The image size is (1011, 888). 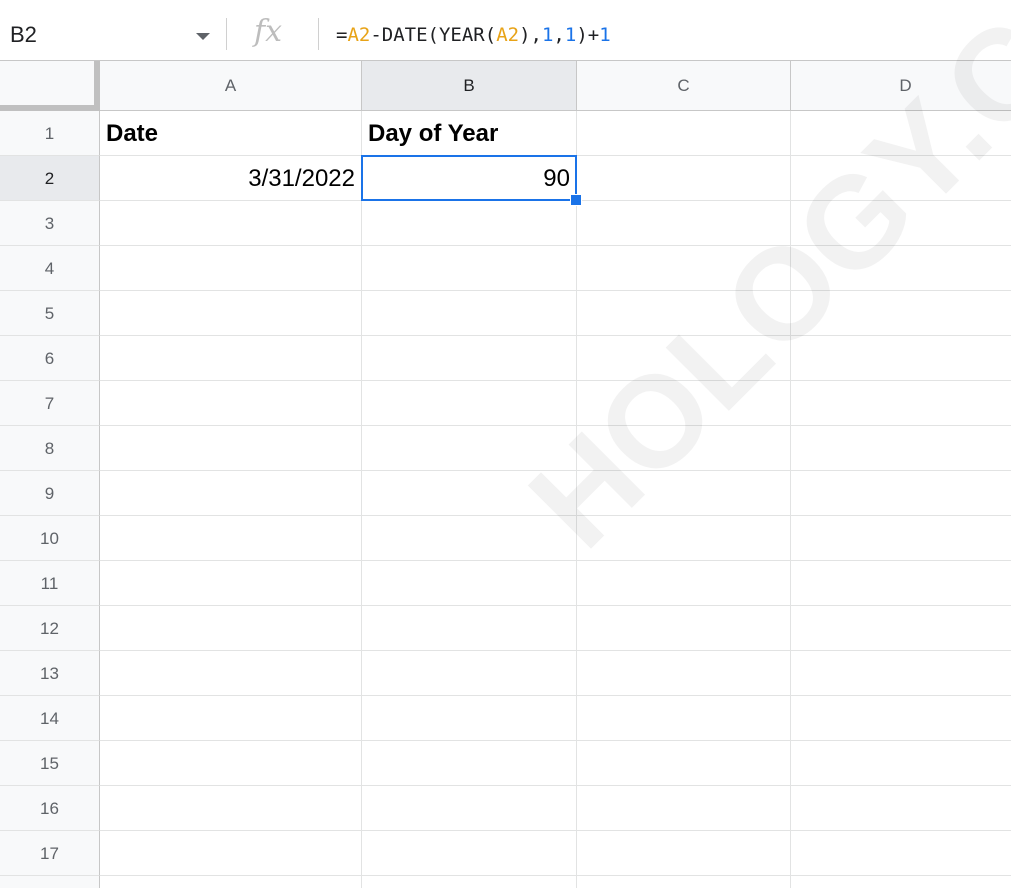 I want to click on cell-b16, so click(x=469, y=808).